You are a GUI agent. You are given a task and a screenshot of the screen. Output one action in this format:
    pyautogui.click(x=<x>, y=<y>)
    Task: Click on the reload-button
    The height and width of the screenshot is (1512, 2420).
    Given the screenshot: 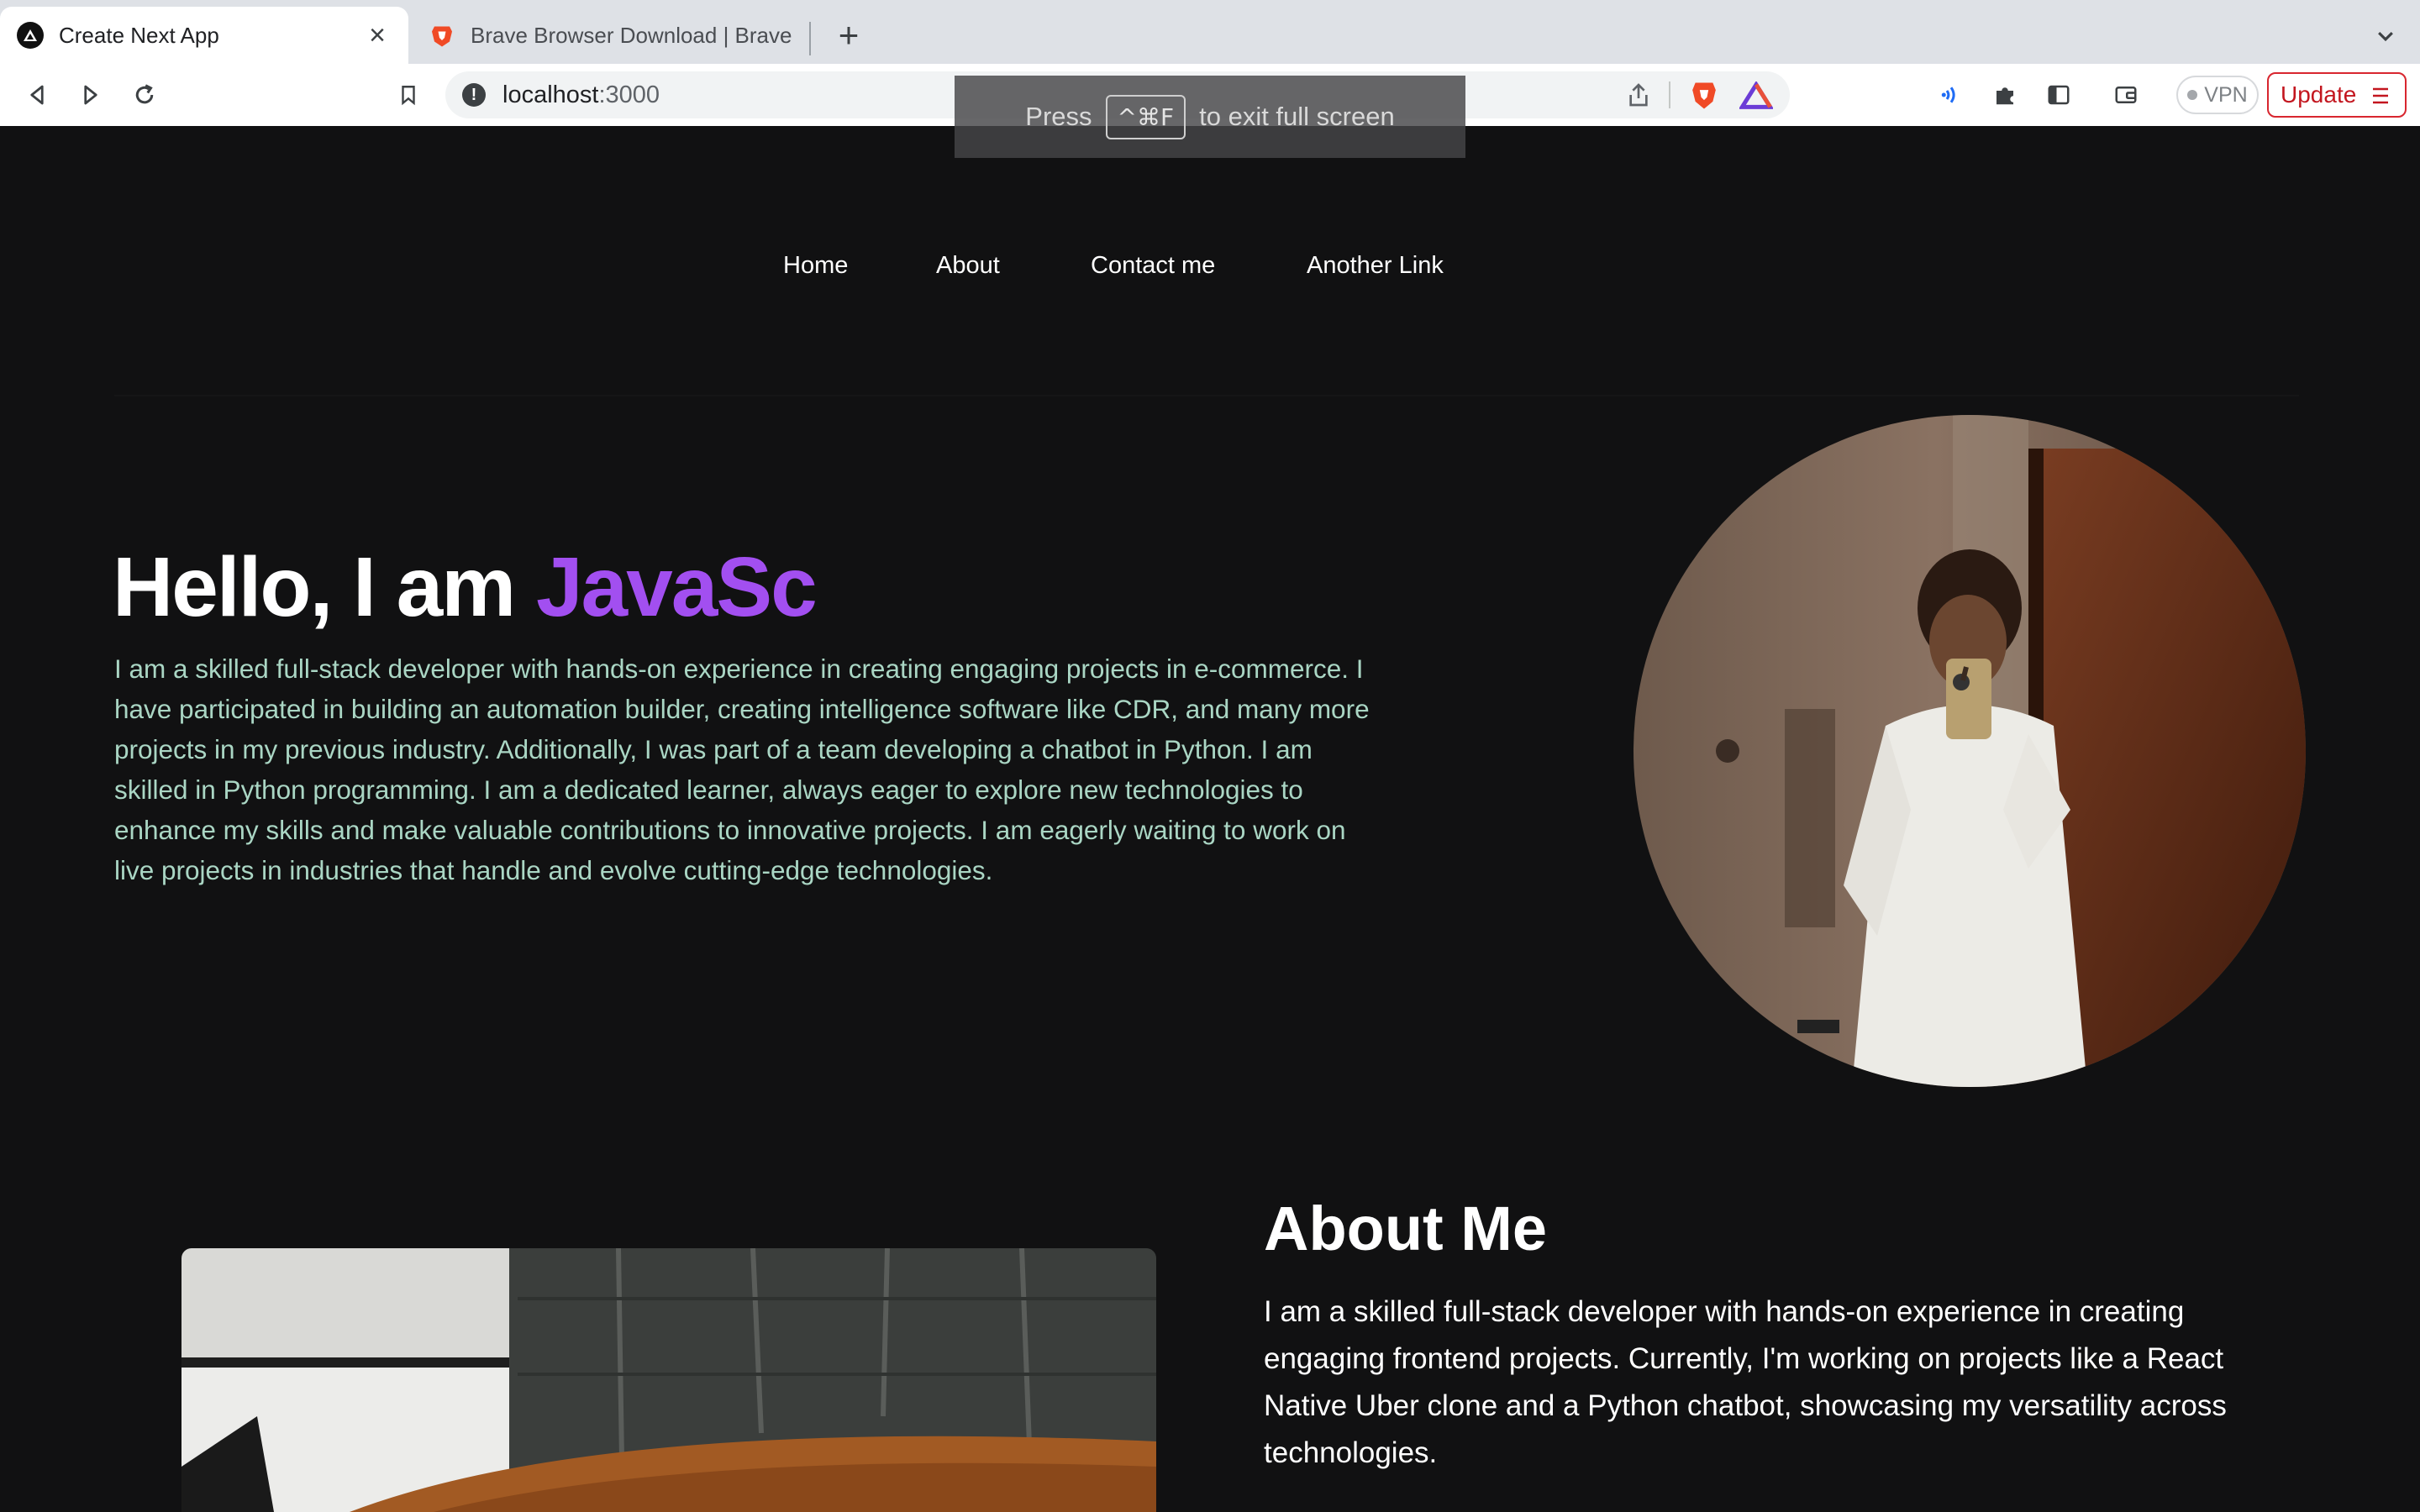 What is the action you would take?
    pyautogui.click(x=144, y=94)
    